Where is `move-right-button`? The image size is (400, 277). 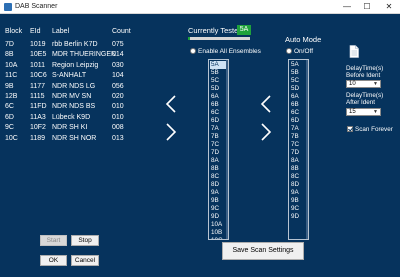
move-right-button is located at coordinates (171, 132).